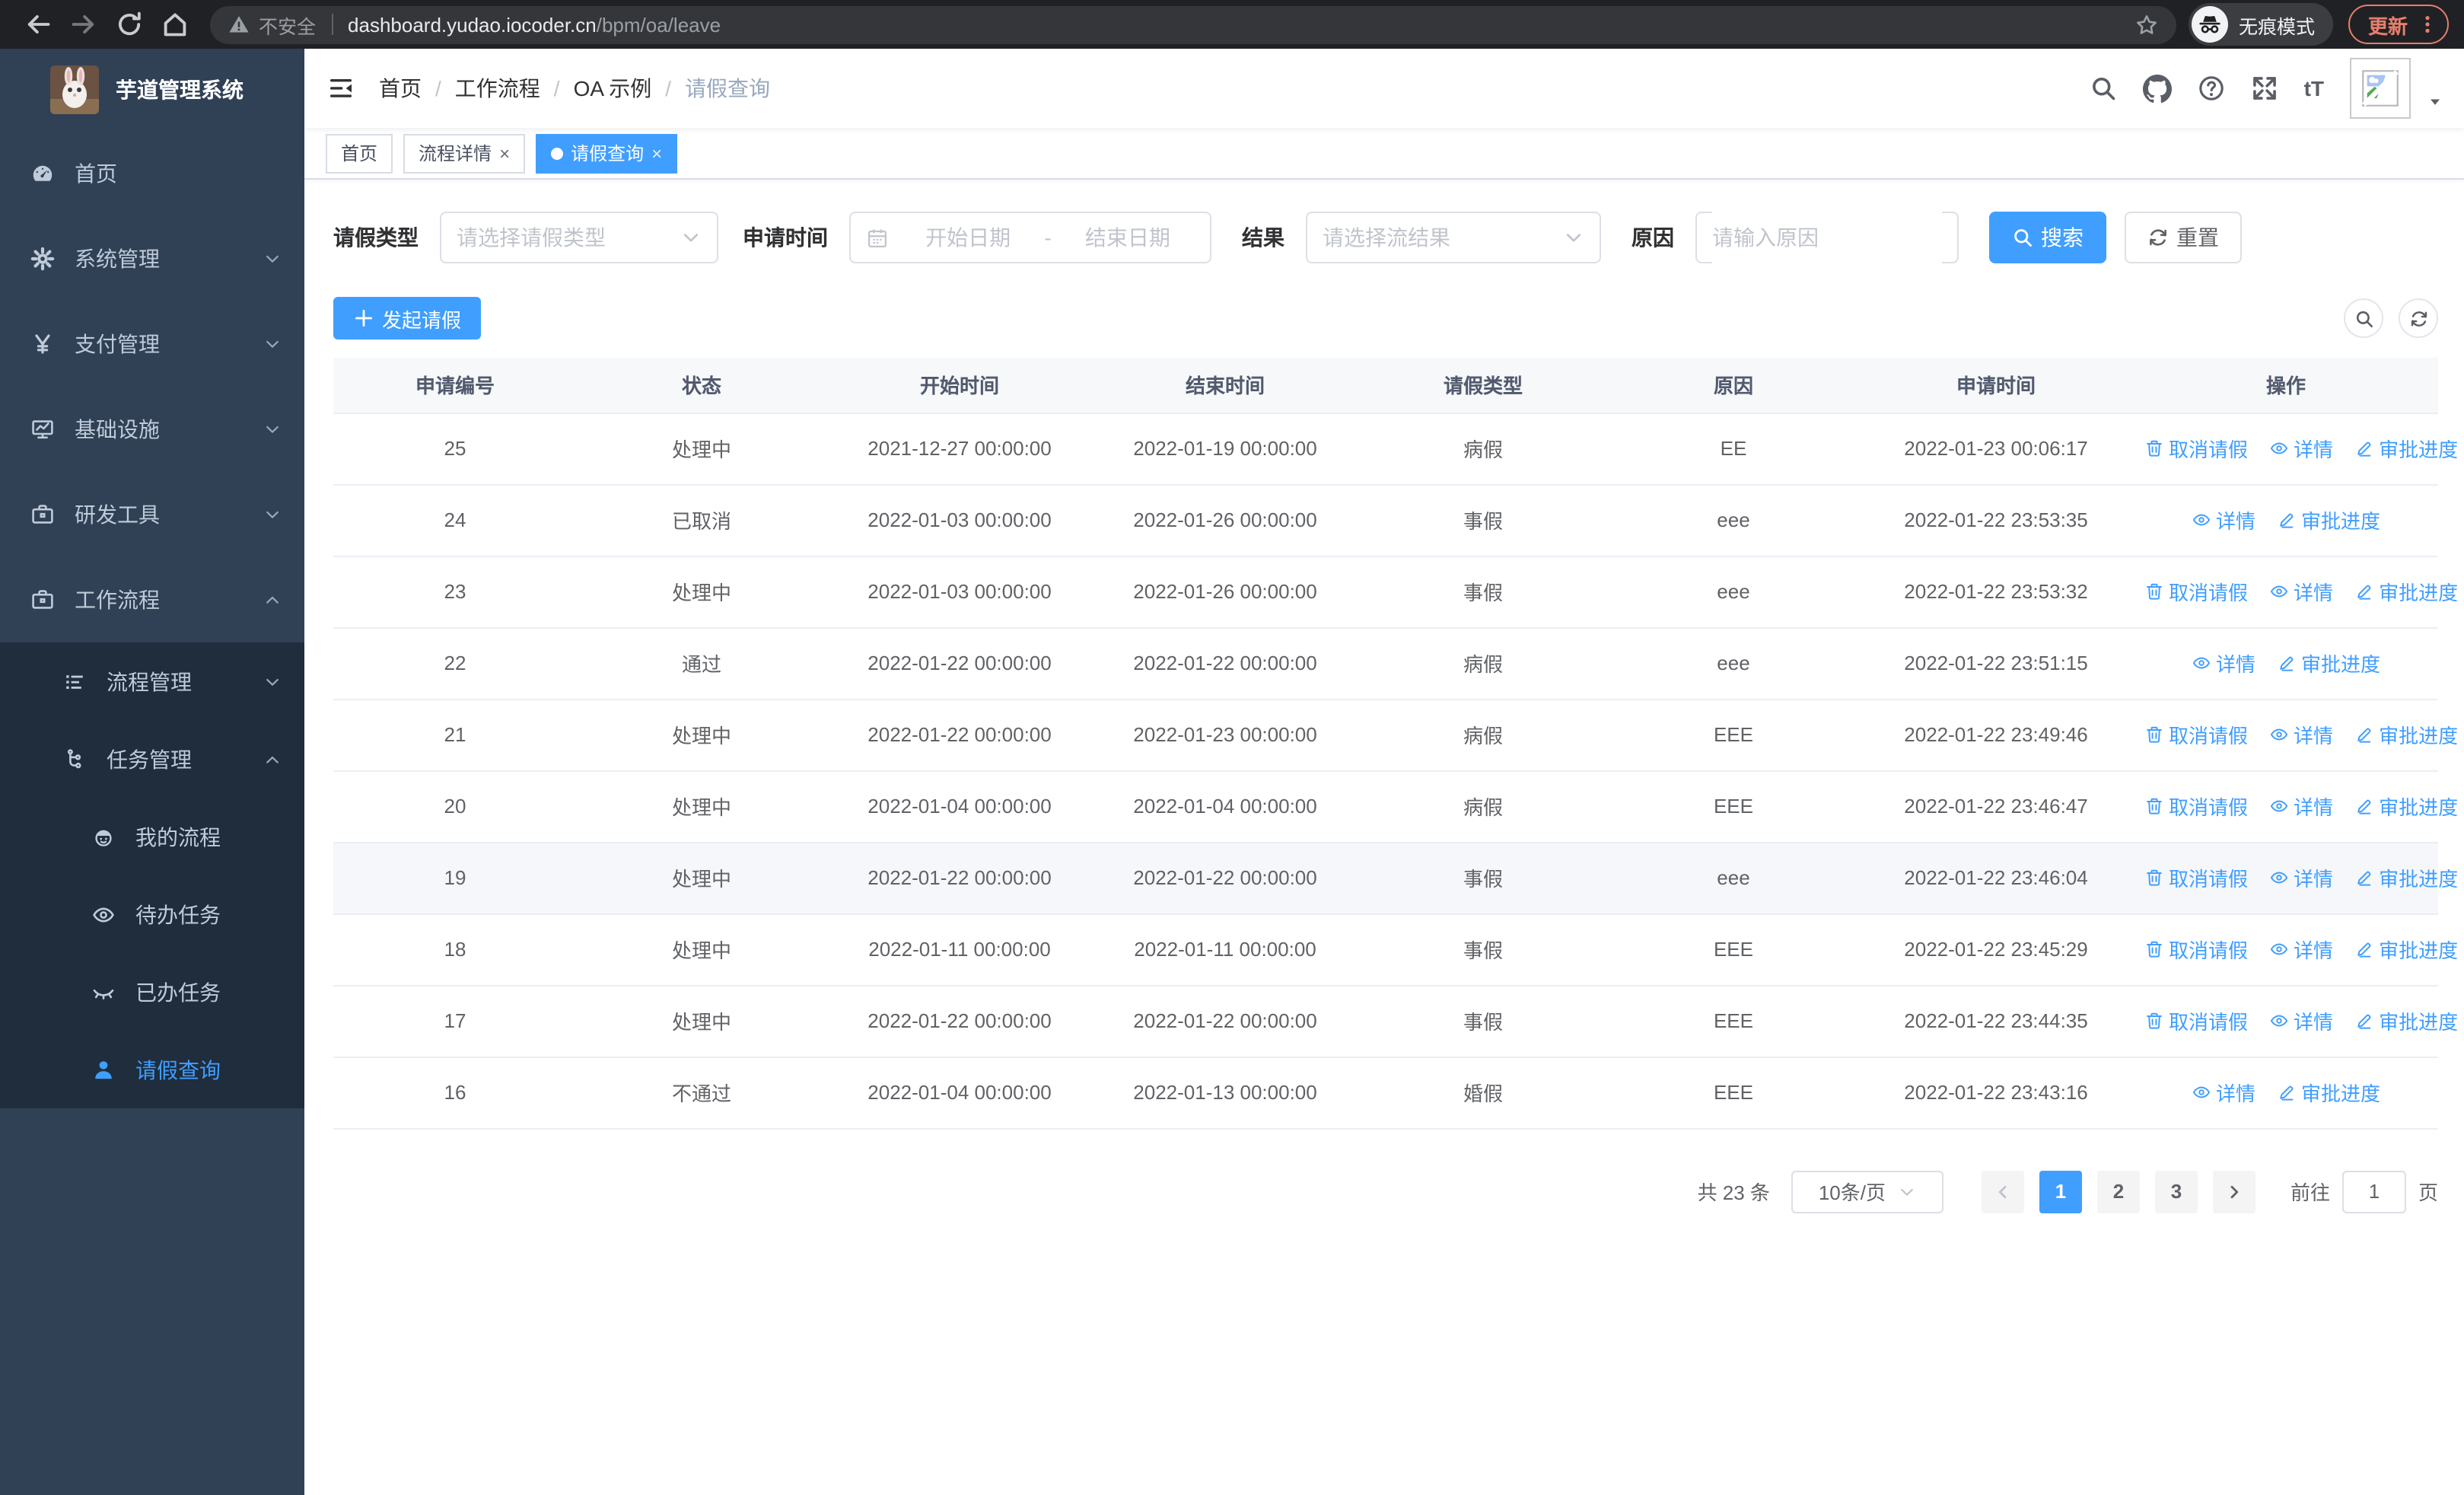 The image size is (2464, 1495). I want to click on sidebar-item-todo-task: 待办任务, so click(152, 914).